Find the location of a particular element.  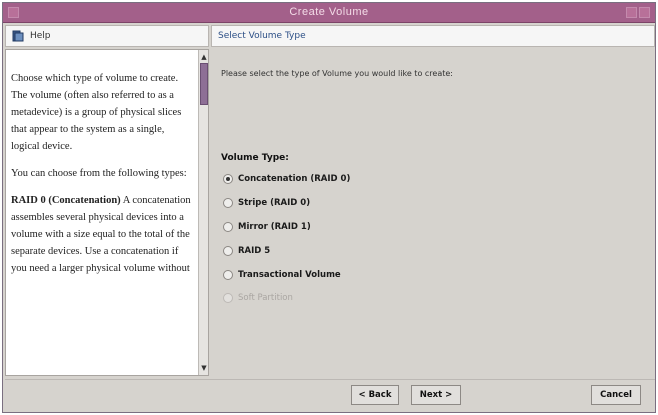

step-header: Select Volume Type is located at coordinates (433, 36).